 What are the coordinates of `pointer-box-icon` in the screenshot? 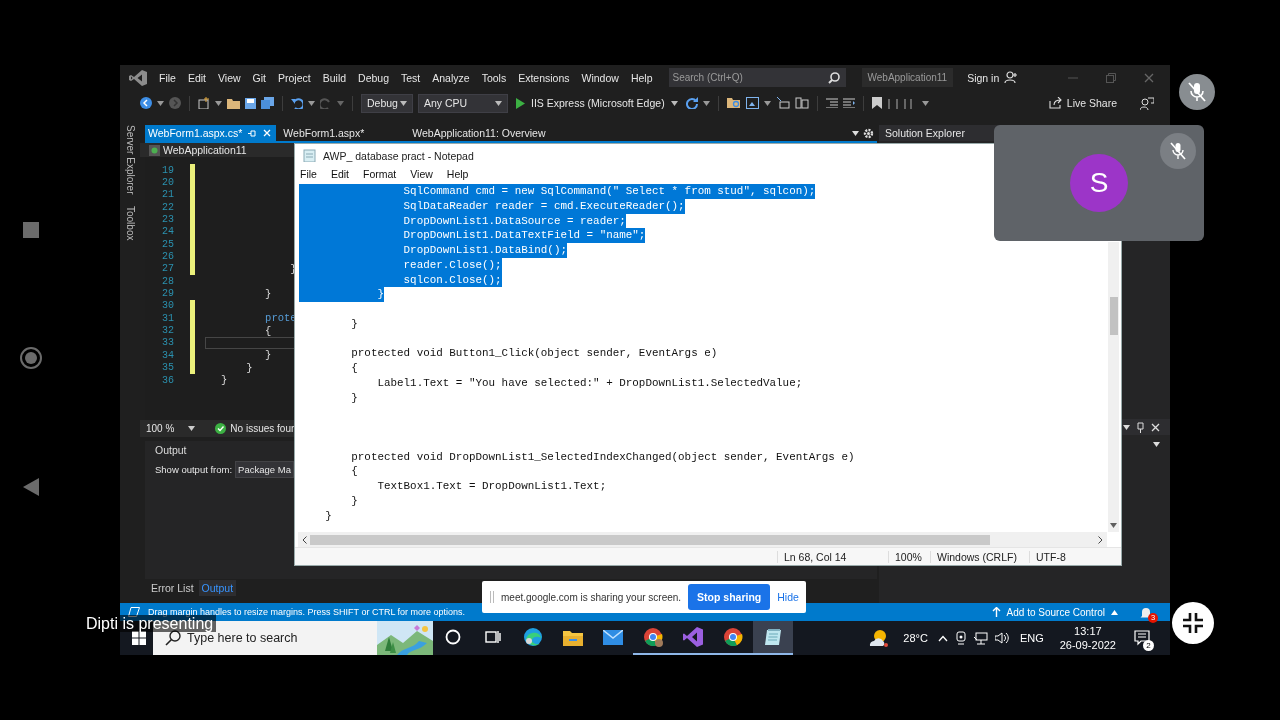 It's located at (782, 103).